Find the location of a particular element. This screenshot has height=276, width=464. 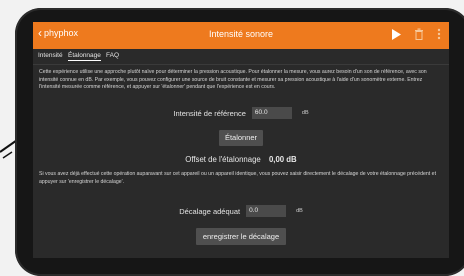

calibrate-button: Étalonner is located at coordinates (241, 138).